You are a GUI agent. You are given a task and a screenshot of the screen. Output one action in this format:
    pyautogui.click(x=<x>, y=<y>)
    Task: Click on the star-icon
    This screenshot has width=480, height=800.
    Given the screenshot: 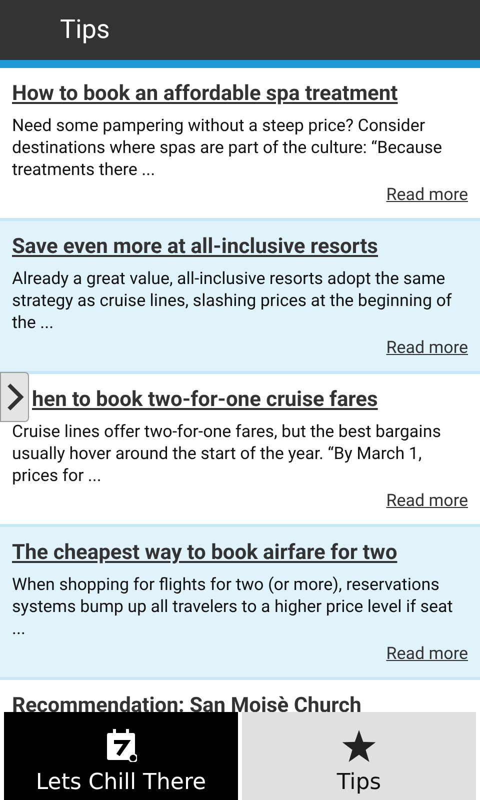 What is the action you would take?
    pyautogui.click(x=359, y=746)
    